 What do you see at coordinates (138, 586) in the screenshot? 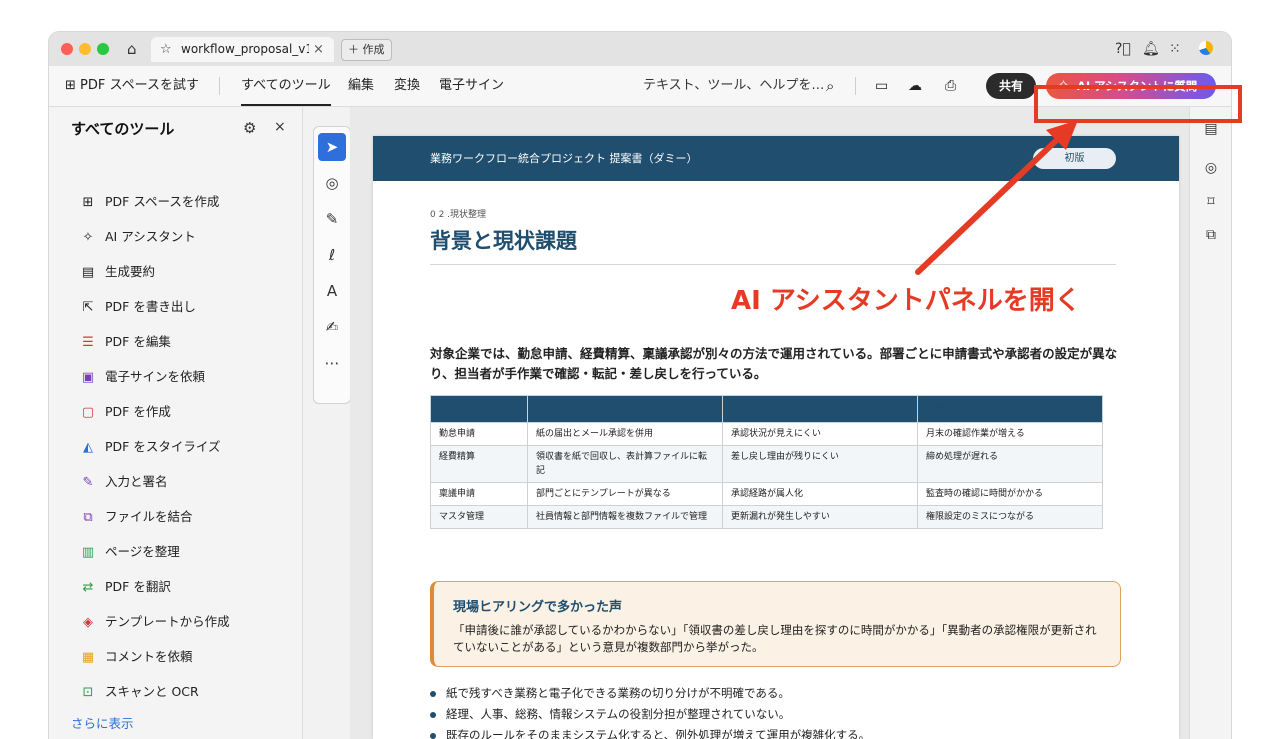
I see `tool-label: PDF を翻訳` at bounding box center [138, 586].